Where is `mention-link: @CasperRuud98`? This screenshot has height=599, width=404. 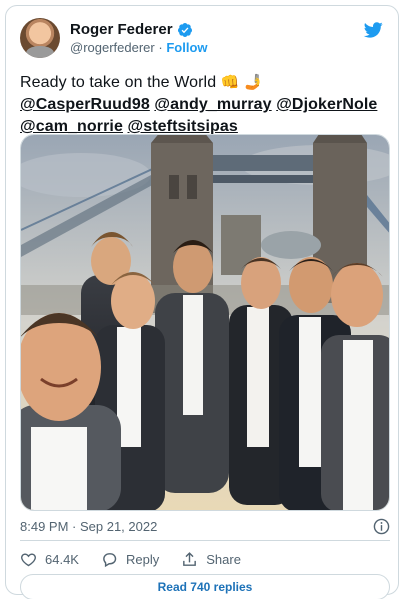
mention-link: @CasperRuud98 is located at coordinates (85, 104).